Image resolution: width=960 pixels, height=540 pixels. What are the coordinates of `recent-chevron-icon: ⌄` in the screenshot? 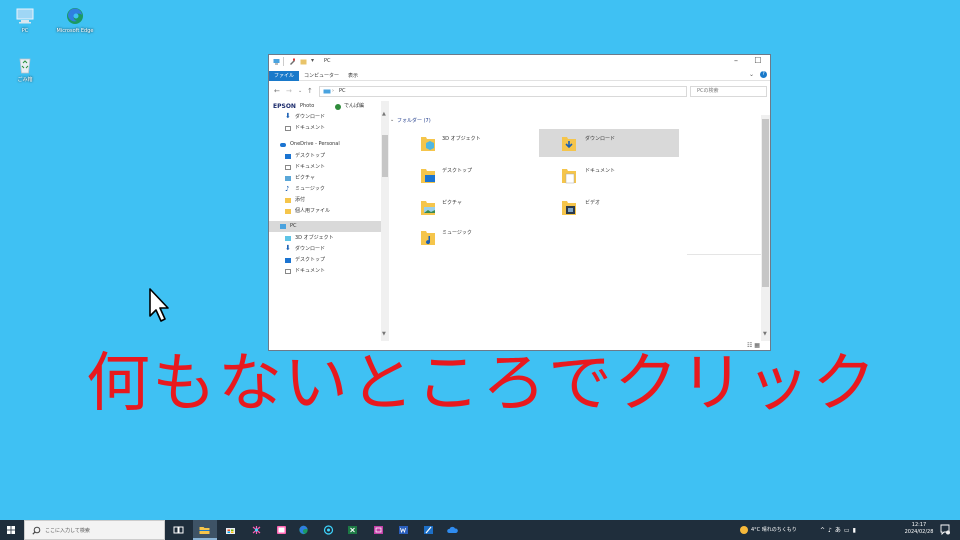 It's located at (300, 91).